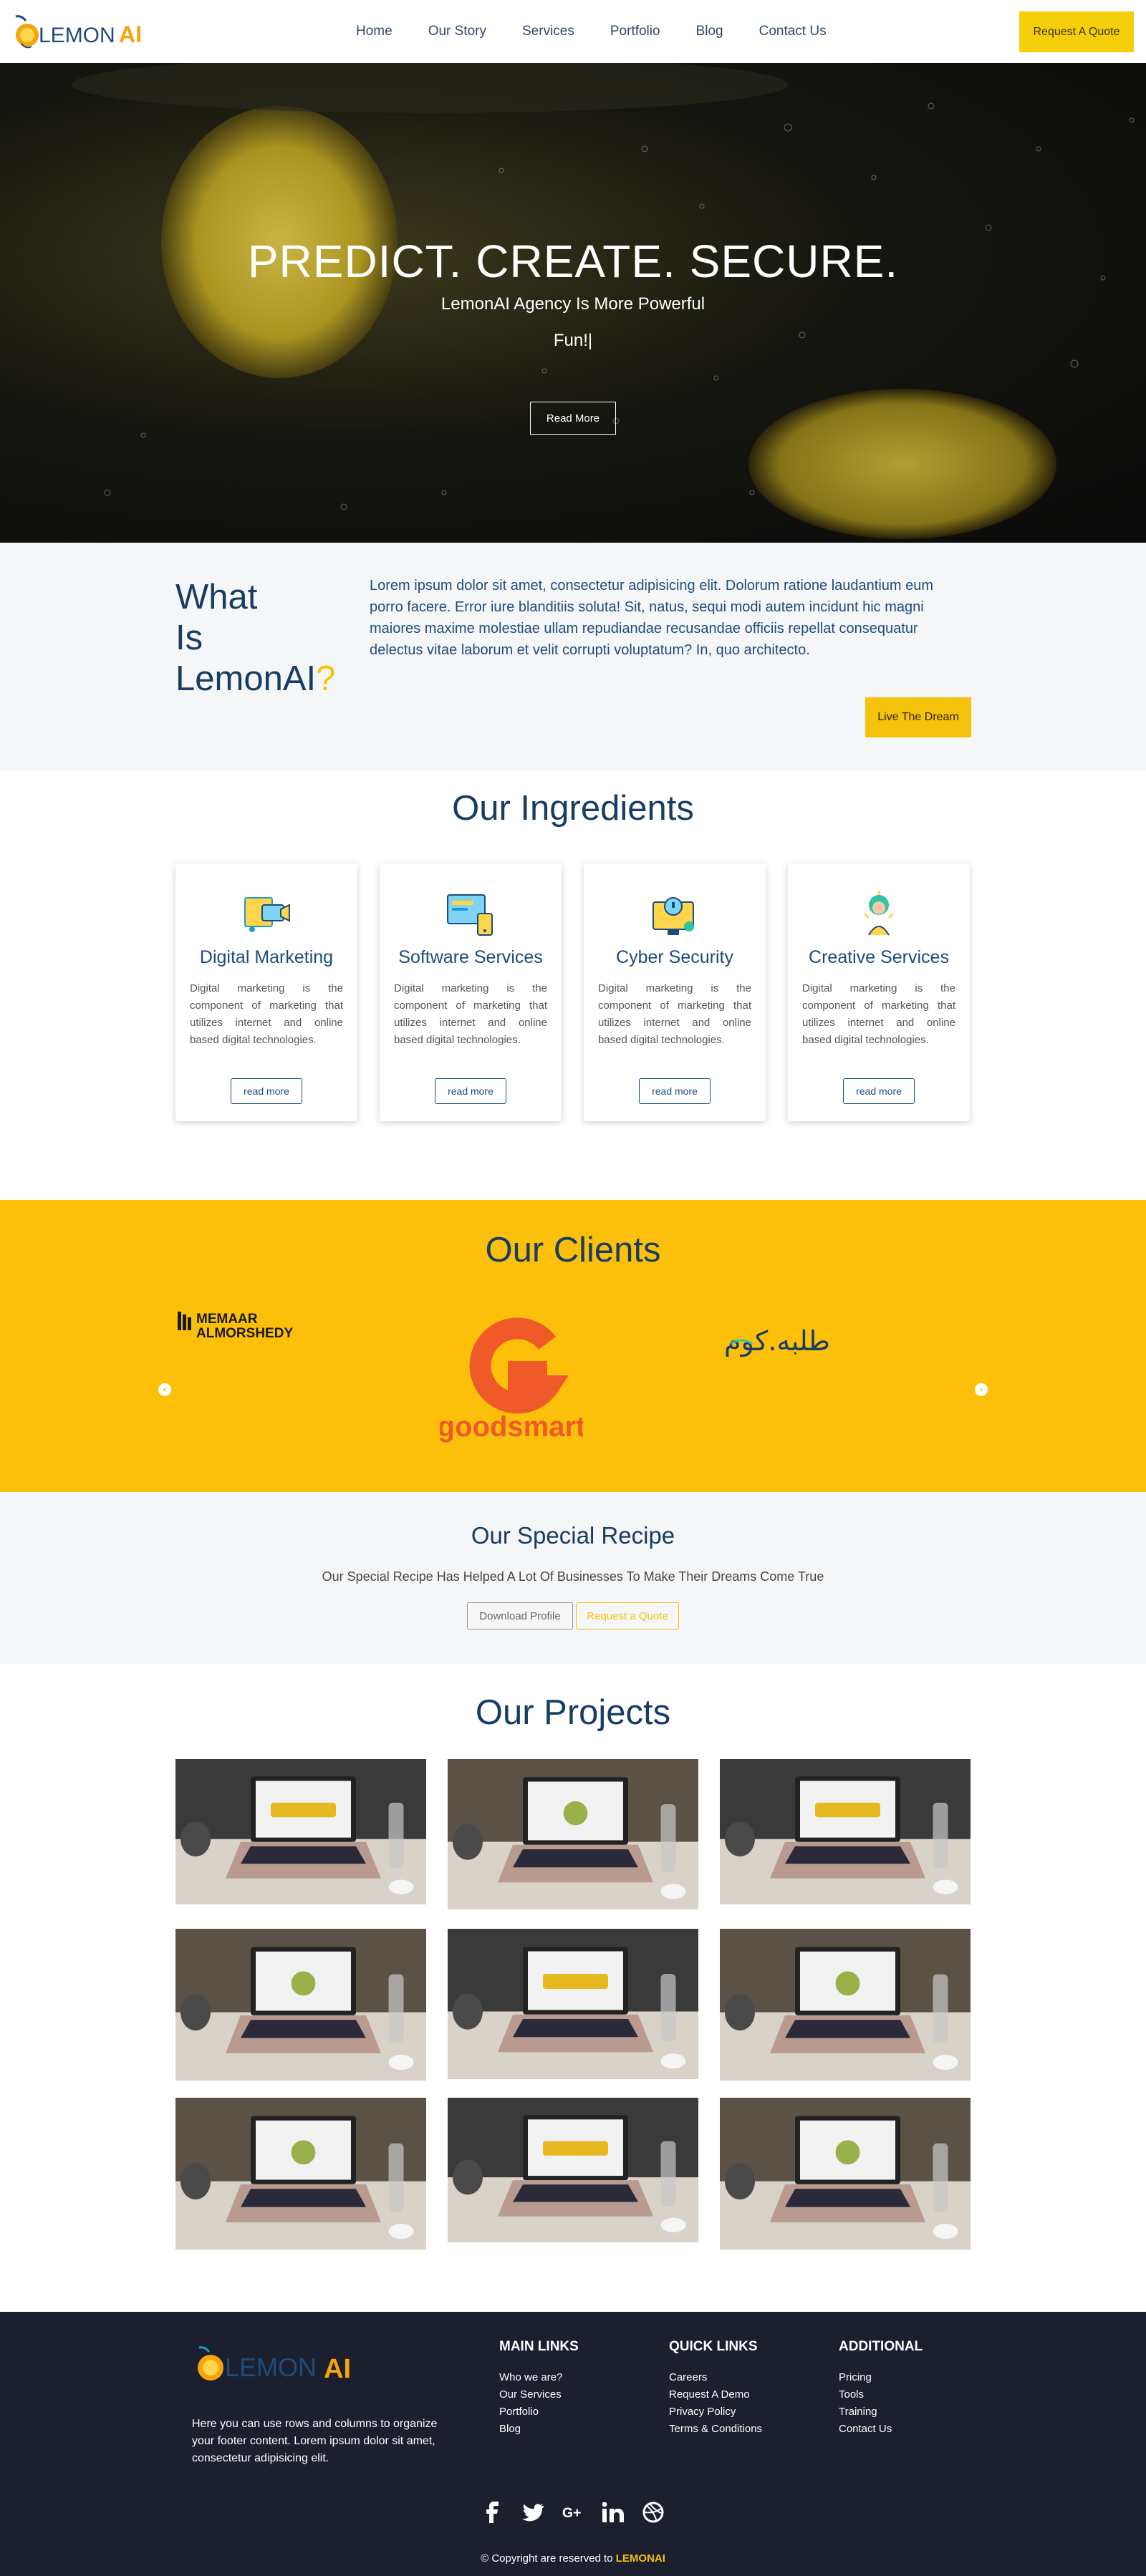 This screenshot has height=2576, width=1146. What do you see at coordinates (267, 914) in the screenshot?
I see `digital-marketing-icon` at bounding box center [267, 914].